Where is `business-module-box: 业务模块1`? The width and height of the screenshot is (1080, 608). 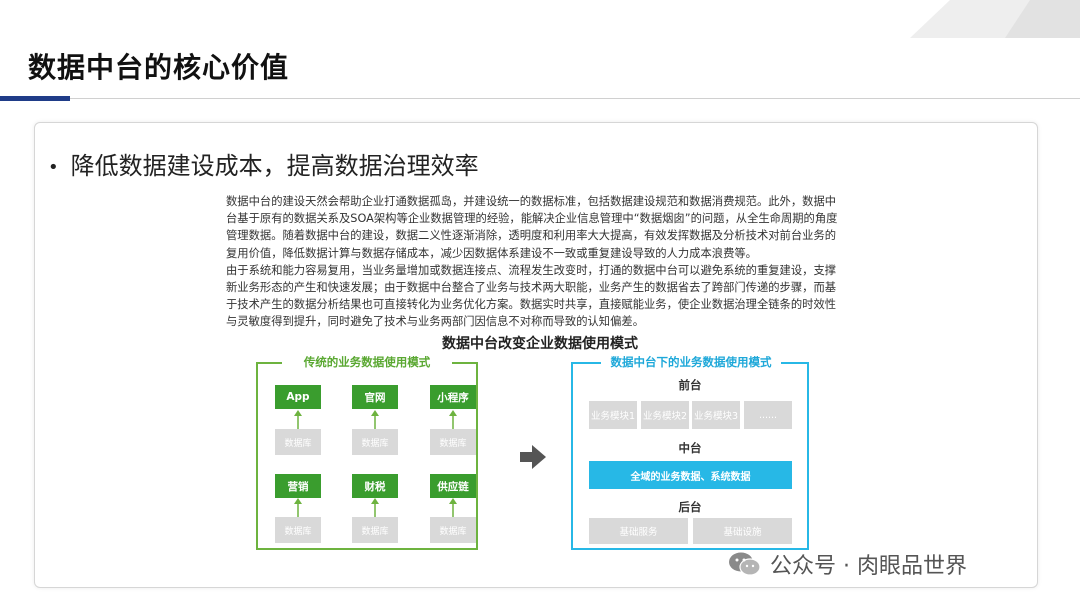 business-module-box: 业务模块1 is located at coordinates (613, 415).